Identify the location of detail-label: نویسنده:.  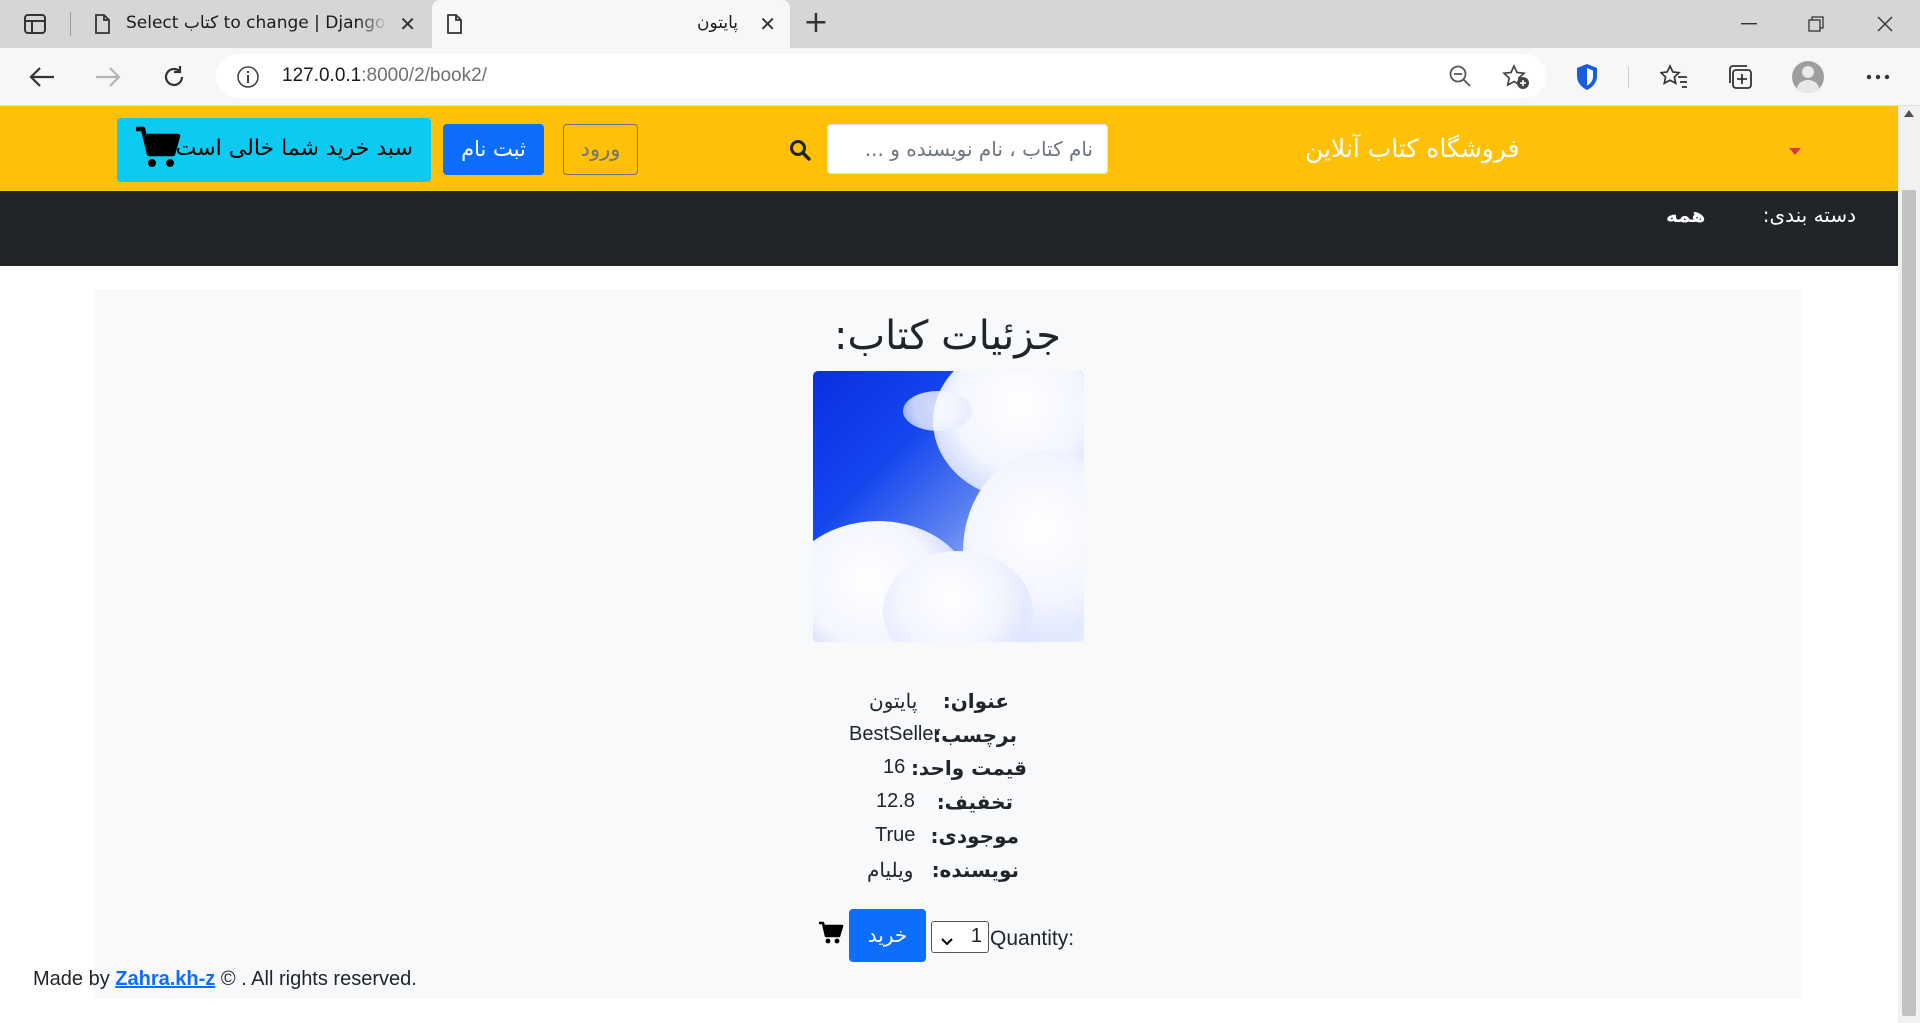
(975, 870).